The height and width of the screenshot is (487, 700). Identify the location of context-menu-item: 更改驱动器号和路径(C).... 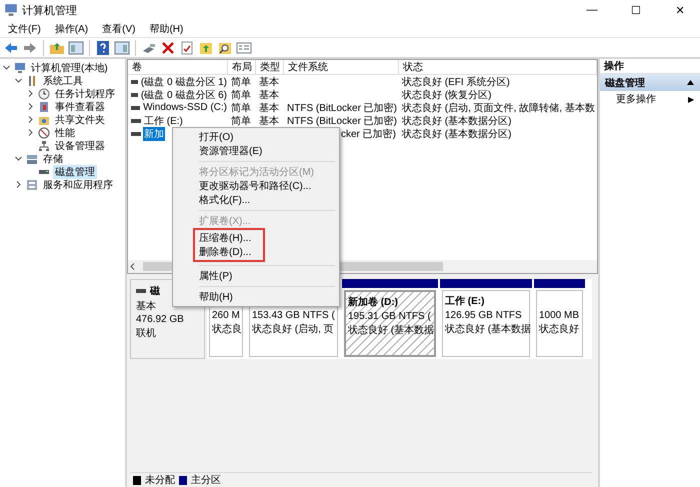
(256, 186).